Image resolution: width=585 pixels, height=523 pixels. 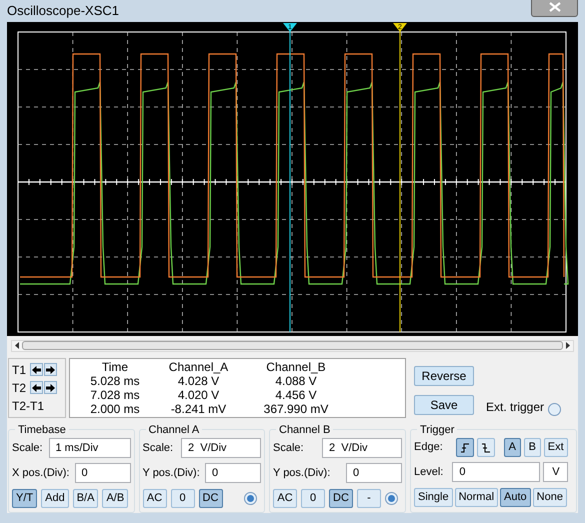 What do you see at coordinates (532, 447) in the screenshot?
I see `source-button: B` at bounding box center [532, 447].